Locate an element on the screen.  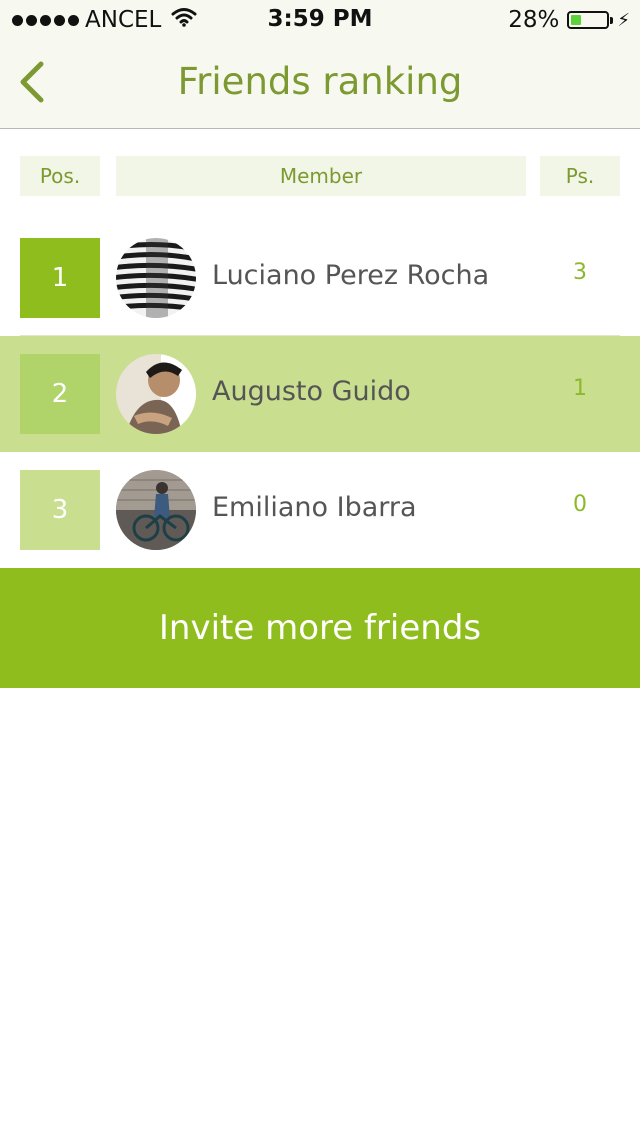
battery-level is located at coordinates (576, 20).